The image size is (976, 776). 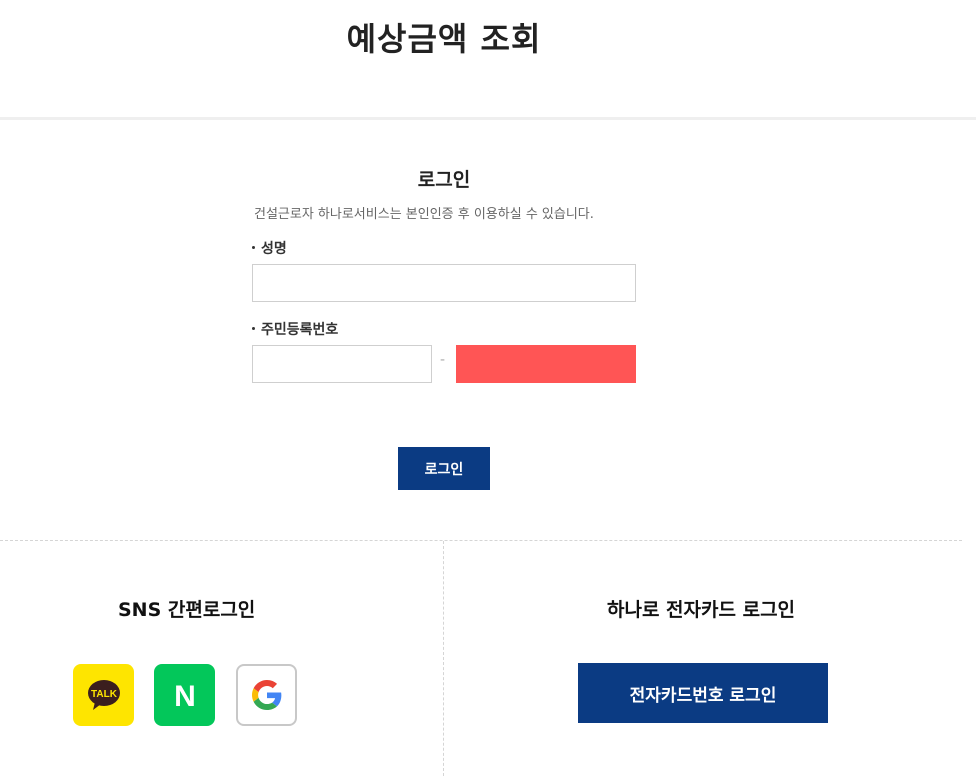 I want to click on rrn-label: 주민등록번호, so click(x=295, y=329).